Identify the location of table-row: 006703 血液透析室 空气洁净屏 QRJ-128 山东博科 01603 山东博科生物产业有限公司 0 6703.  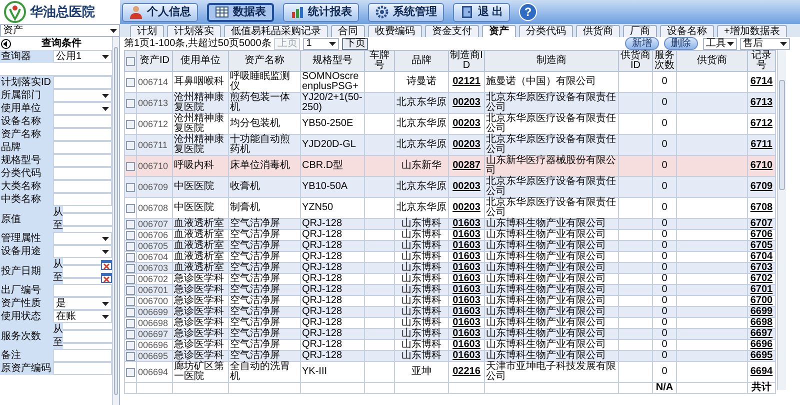
(450, 268).